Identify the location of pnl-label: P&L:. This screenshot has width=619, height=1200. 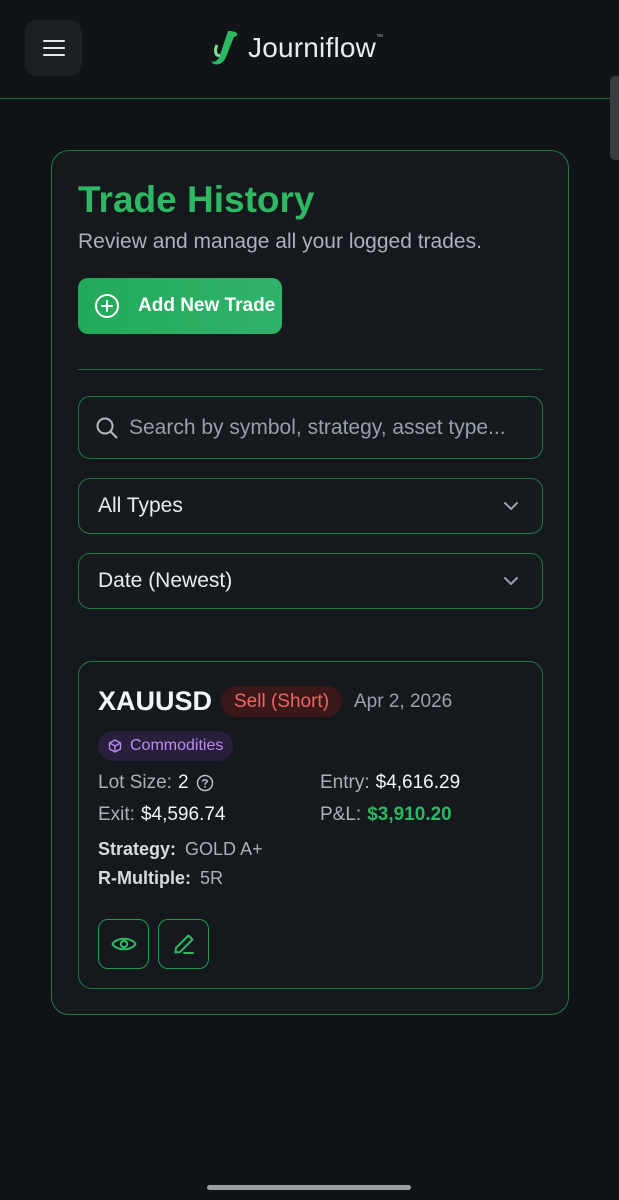
(341, 814).